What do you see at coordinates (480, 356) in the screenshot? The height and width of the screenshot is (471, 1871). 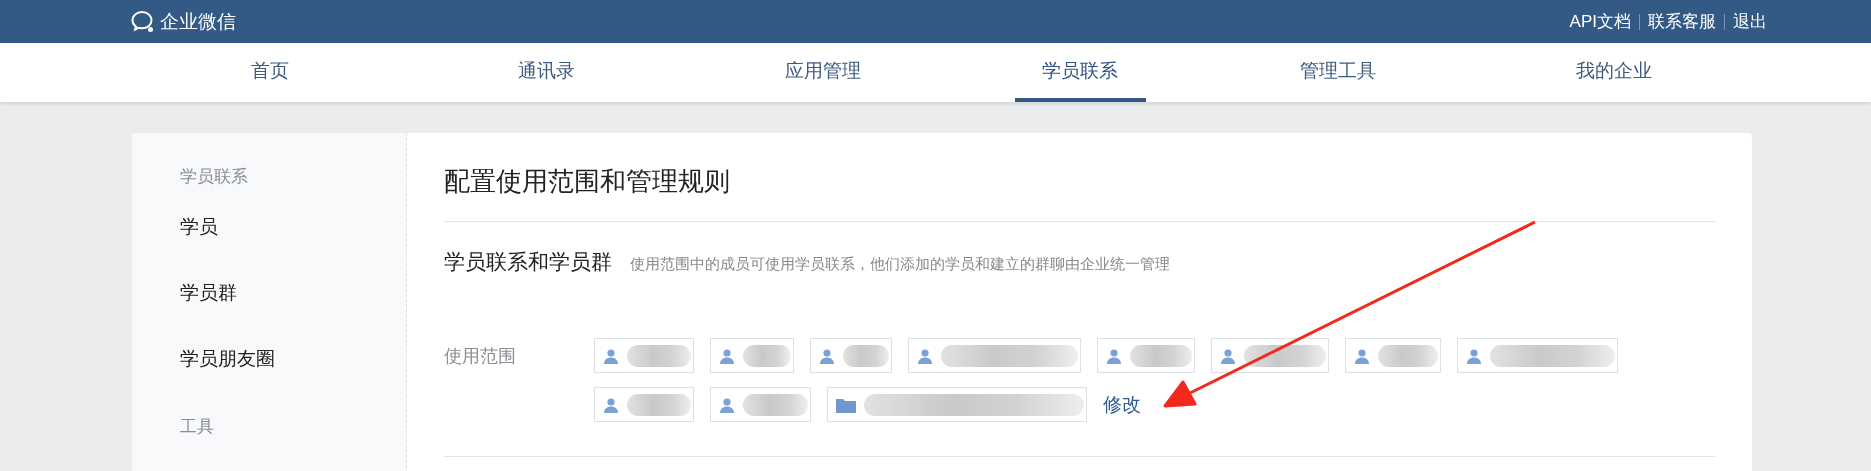 I see `field-label: 使用范围` at bounding box center [480, 356].